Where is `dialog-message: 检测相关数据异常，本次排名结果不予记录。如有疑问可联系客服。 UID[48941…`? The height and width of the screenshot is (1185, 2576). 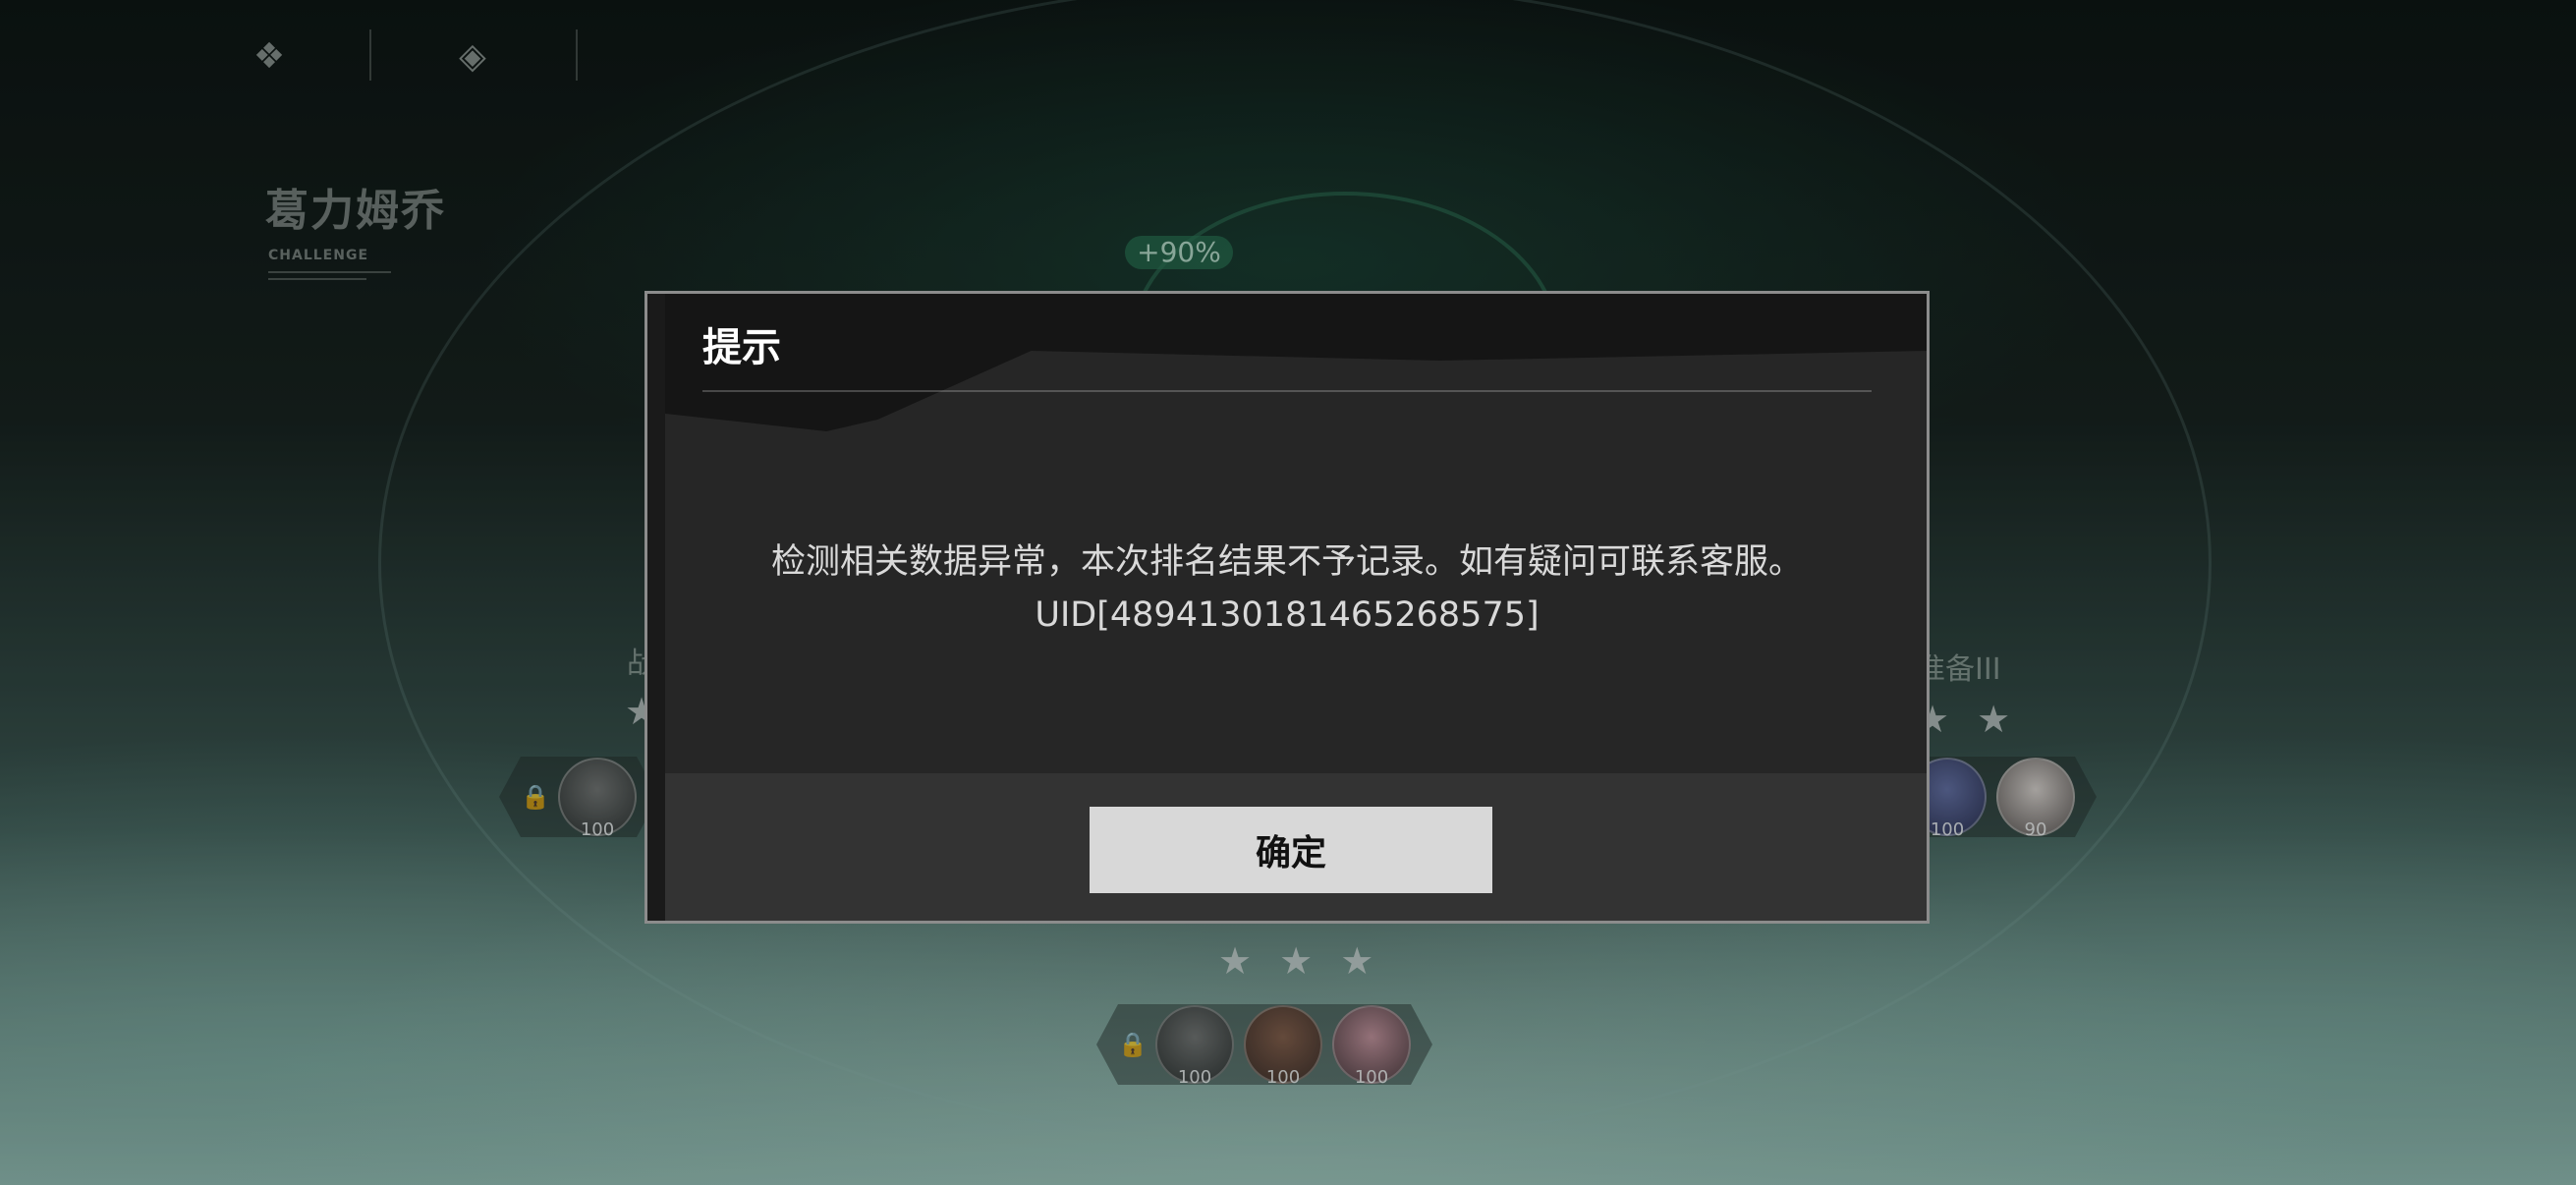 dialog-message: 检测相关数据异常，本次排名结果不予记录。如有疑问可联系客服。 UID[48941… is located at coordinates (1287, 589).